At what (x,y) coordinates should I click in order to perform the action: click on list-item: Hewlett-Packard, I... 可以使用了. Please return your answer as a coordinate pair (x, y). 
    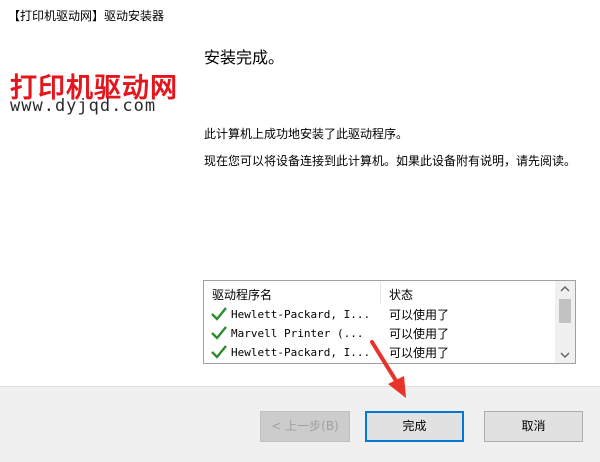
    Looking at the image, I should click on (380, 314).